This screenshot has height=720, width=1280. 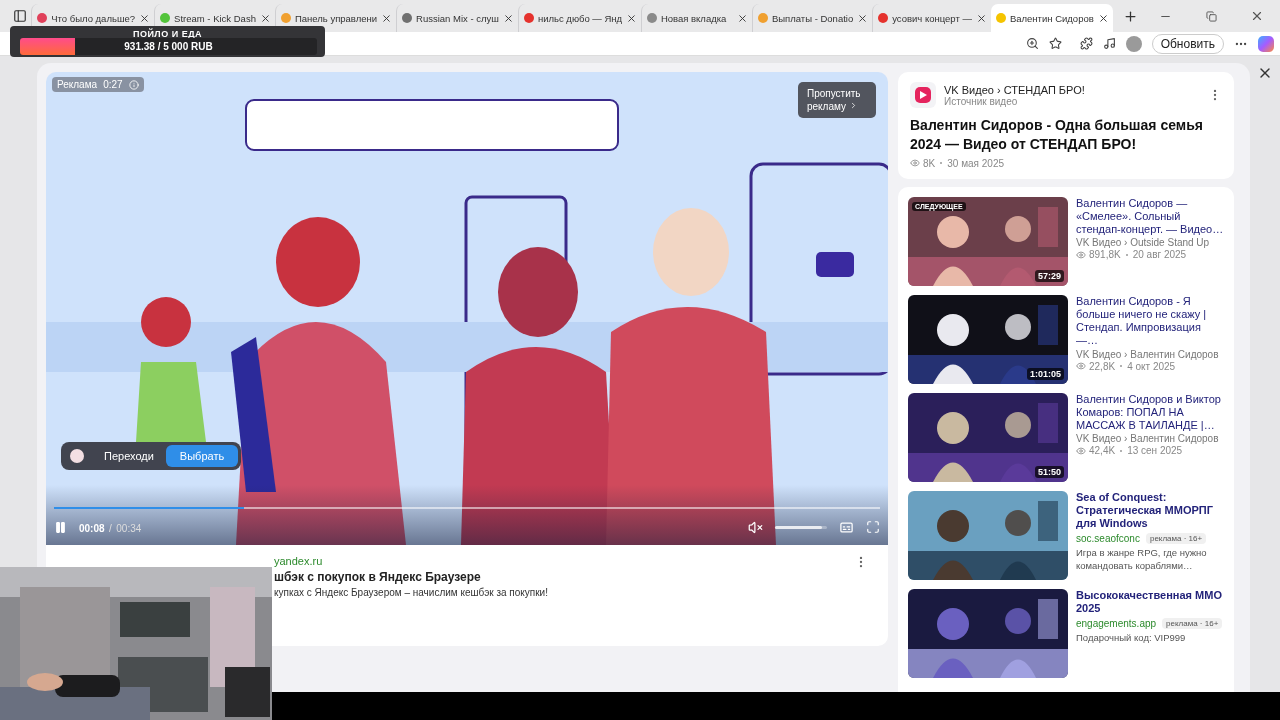 What do you see at coordinates (1102, 451) in the screenshot?
I see `view-count: 42,4K` at bounding box center [1102, 451].